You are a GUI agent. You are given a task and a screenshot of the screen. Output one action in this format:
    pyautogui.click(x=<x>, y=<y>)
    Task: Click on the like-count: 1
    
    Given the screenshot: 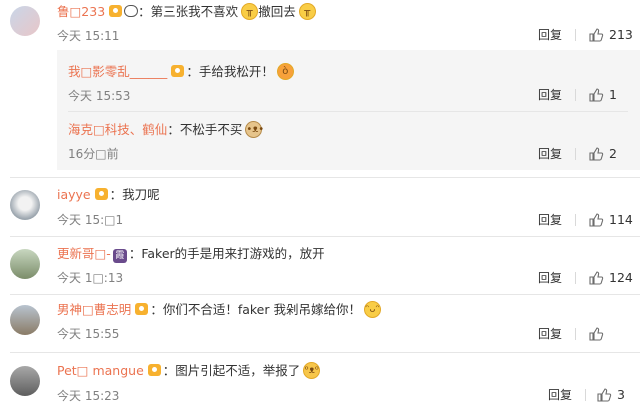 What is the action you would take?
    pyautogui.click(x=613, y=94)
    